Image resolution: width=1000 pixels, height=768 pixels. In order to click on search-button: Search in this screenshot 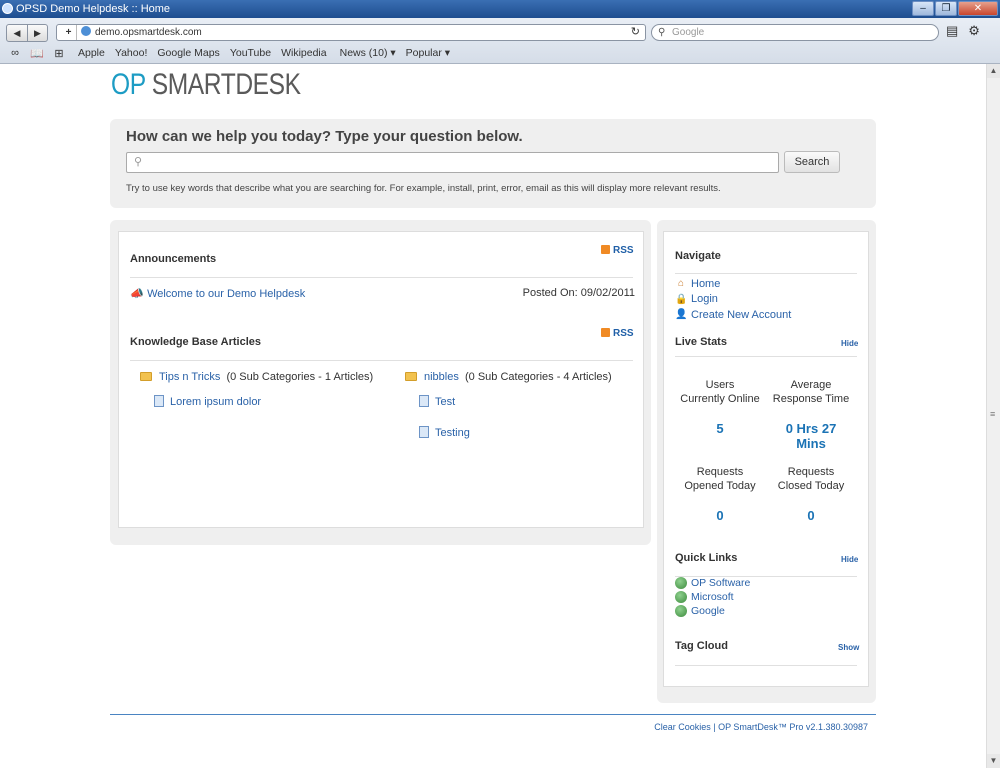, I will do `click(812, 162)`.